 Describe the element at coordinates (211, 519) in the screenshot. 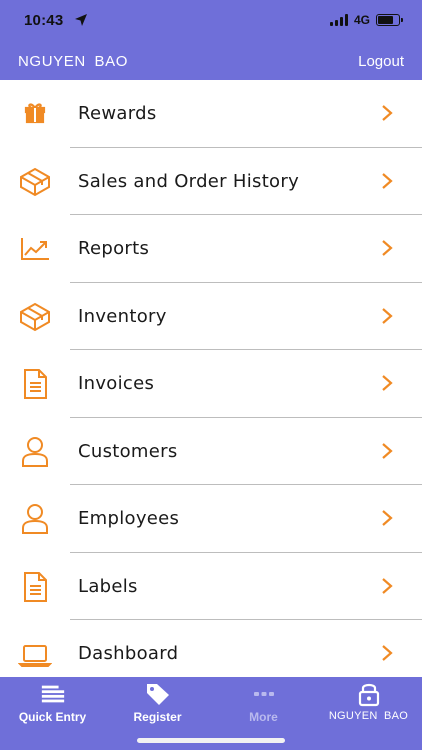

I see `menu-item-employees: Employees` at that location.